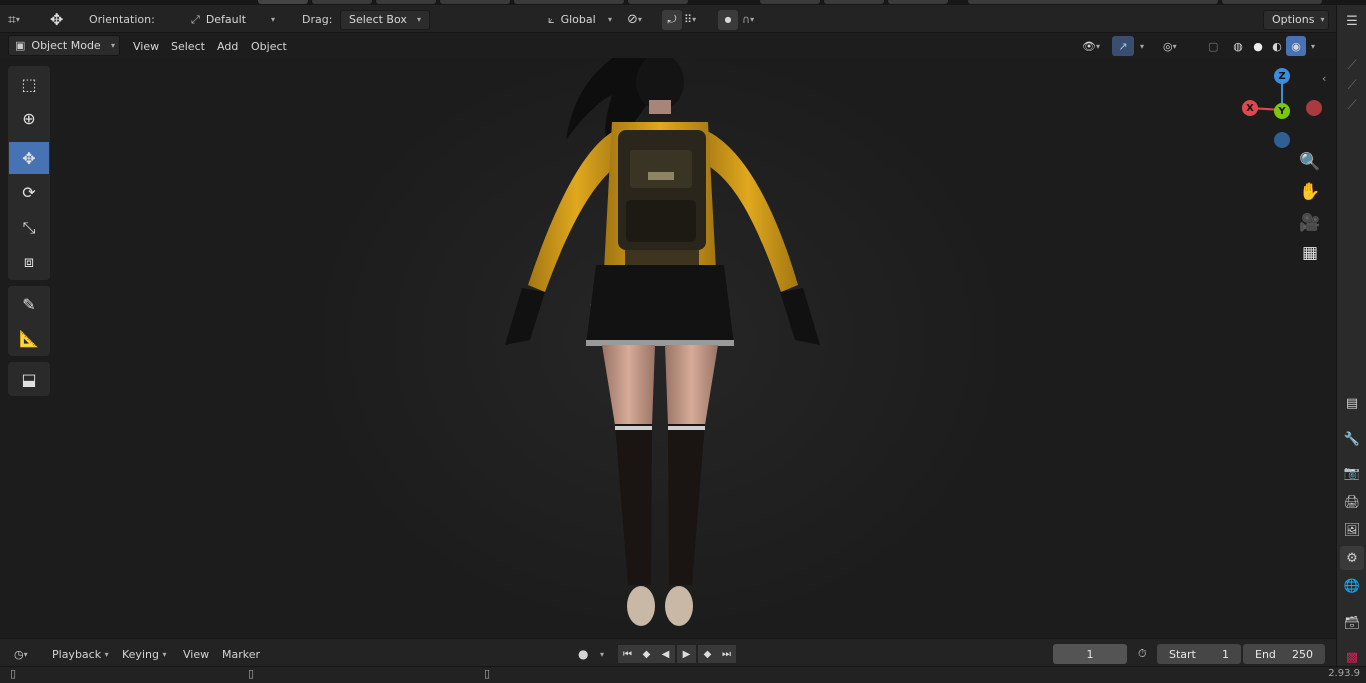 The height and width of the screenshot is (683, 1366). I want to click on falloff-dropdown: ∩ ▾, so click(748, 19).